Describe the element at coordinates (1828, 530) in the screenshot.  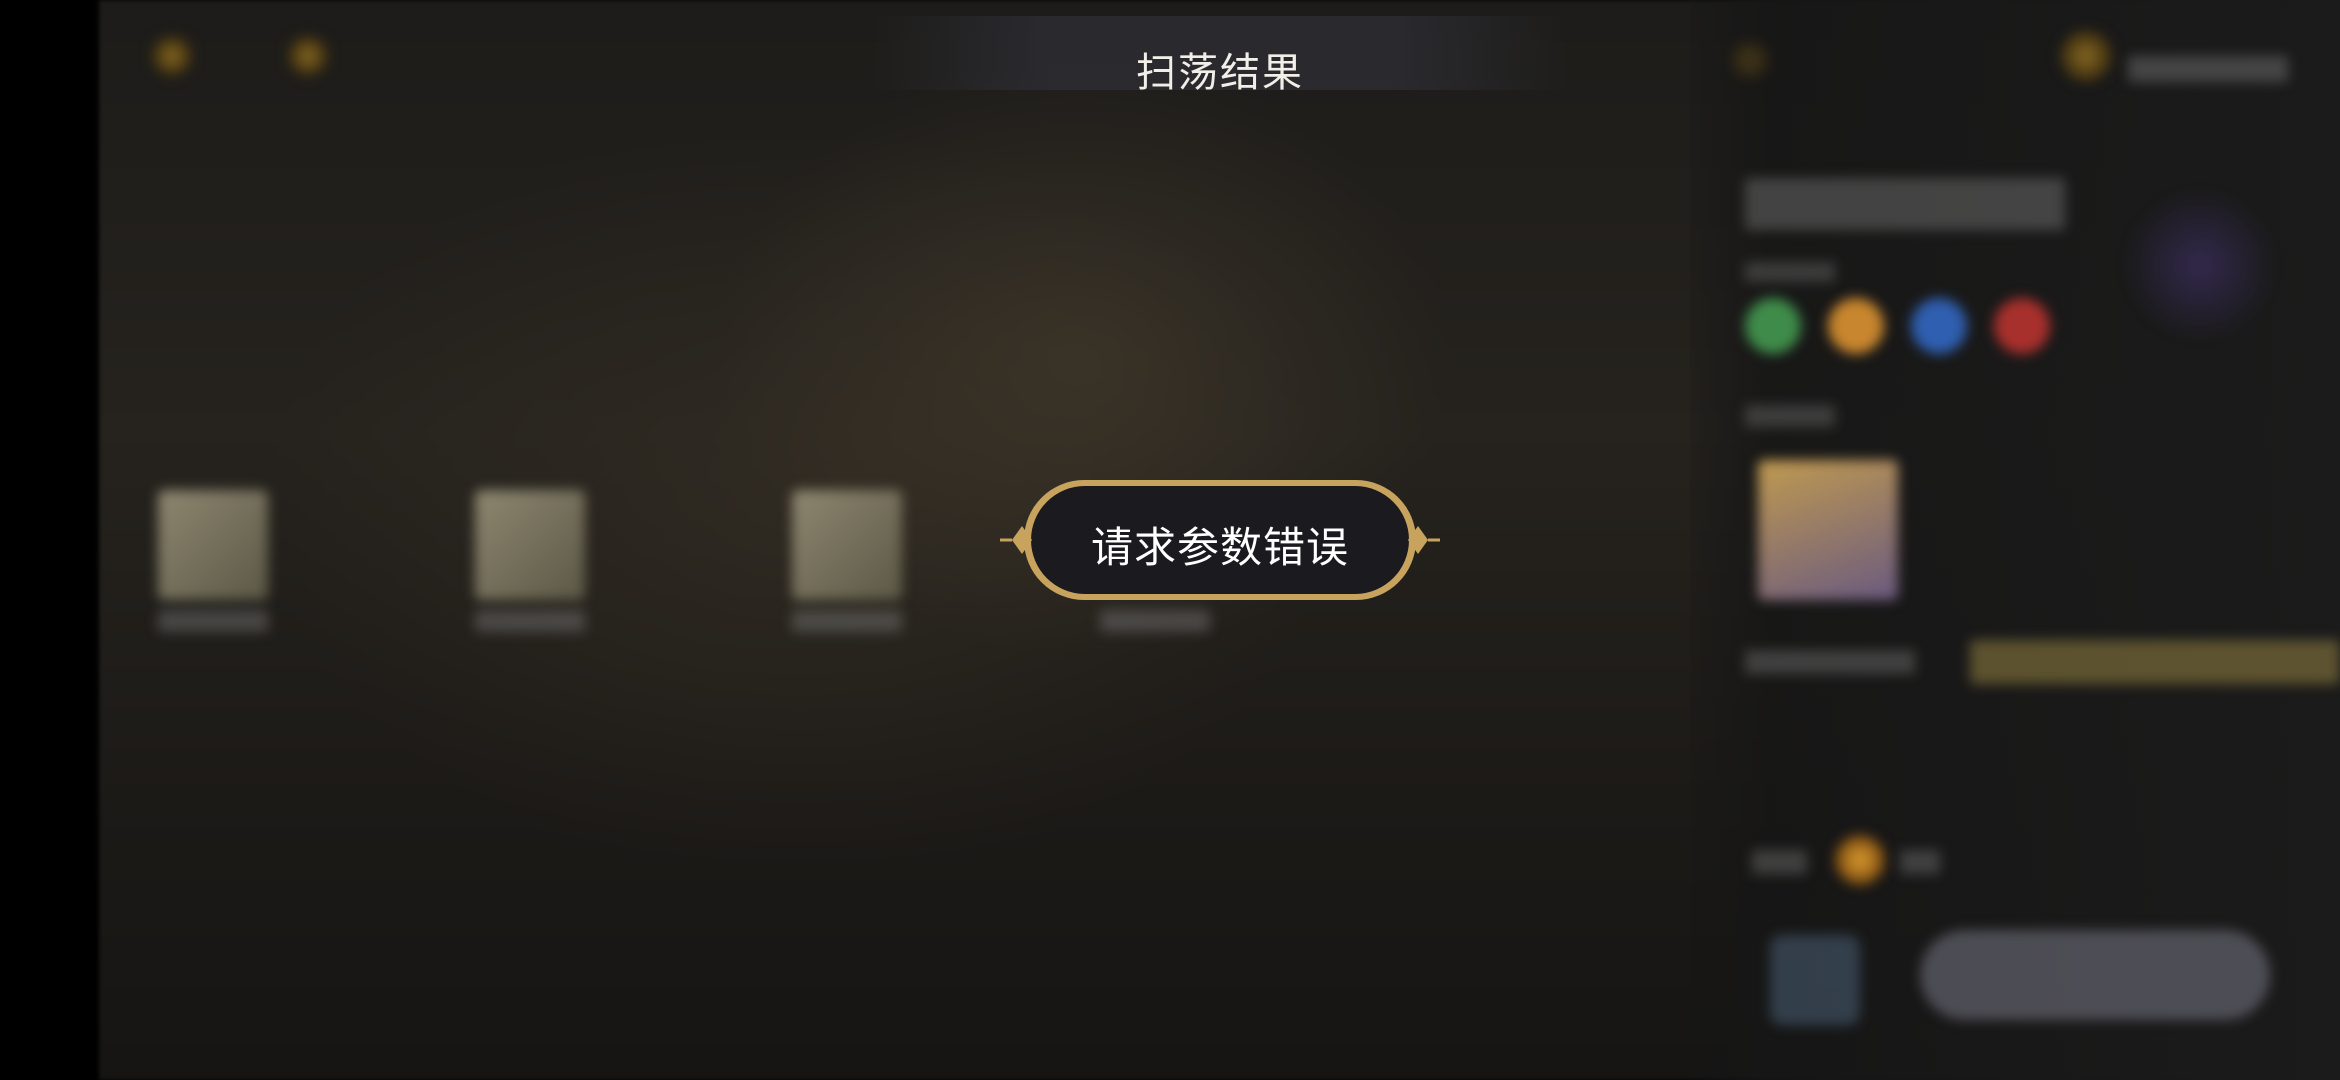
I see `enemy-portrait` at that location.